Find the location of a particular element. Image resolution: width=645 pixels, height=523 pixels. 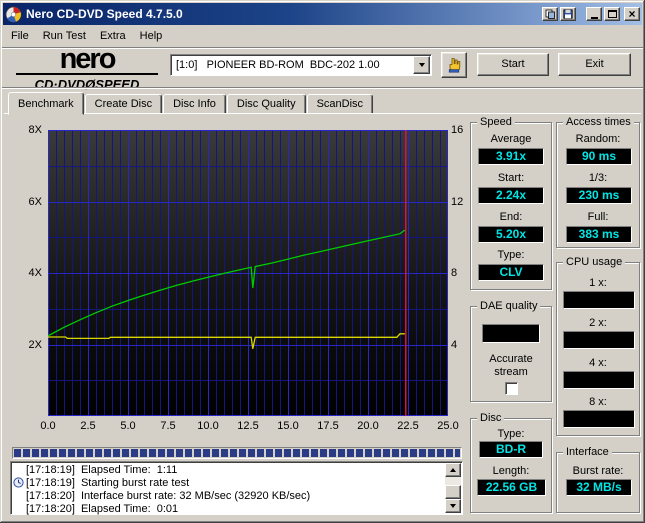

speed-type-display: CLV is located at coordinates (511, 272).